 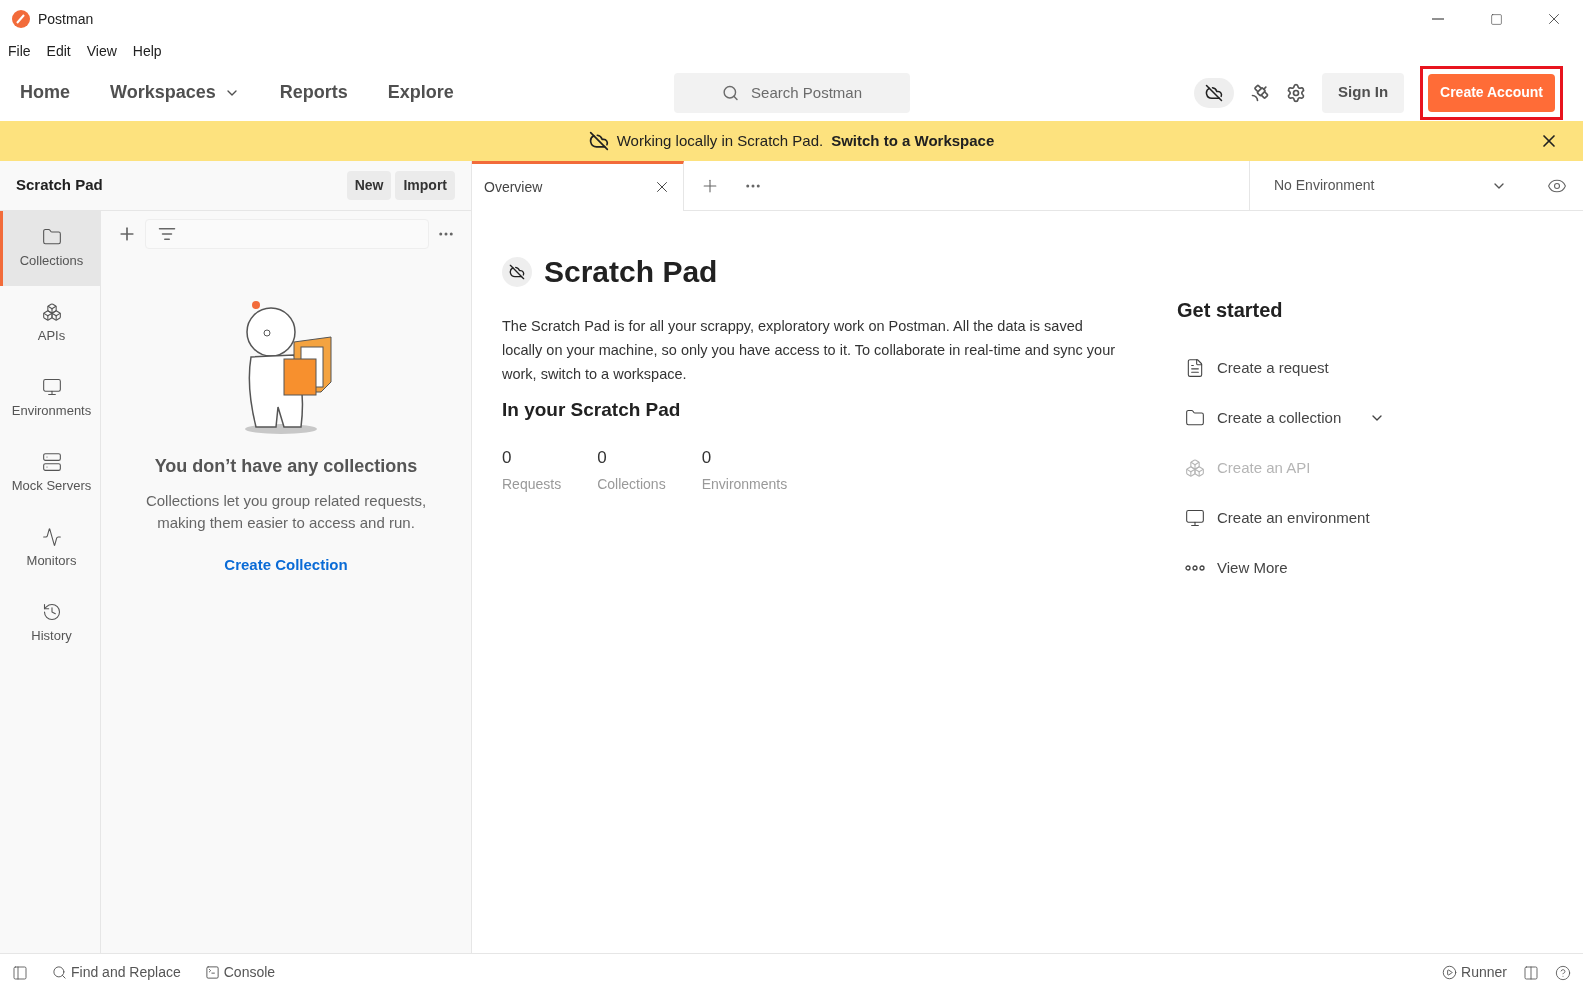 What do you see at coordinates (1450, 972) in the screenshot?
I see `play-icon` at bounding box center [1450, 972].